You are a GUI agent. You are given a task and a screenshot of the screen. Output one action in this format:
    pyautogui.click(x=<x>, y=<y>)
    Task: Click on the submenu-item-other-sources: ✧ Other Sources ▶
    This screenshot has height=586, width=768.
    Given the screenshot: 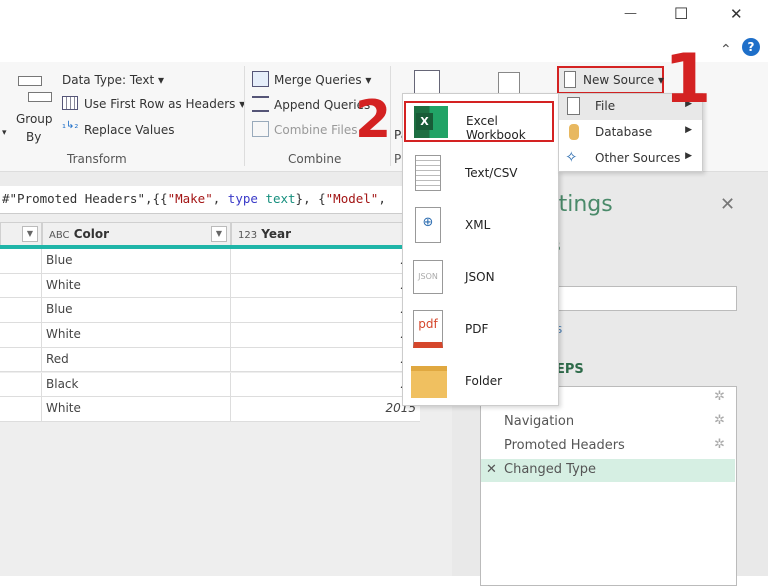 What is the action you would take?
    pyautogui.click(x=630, y=159)
    